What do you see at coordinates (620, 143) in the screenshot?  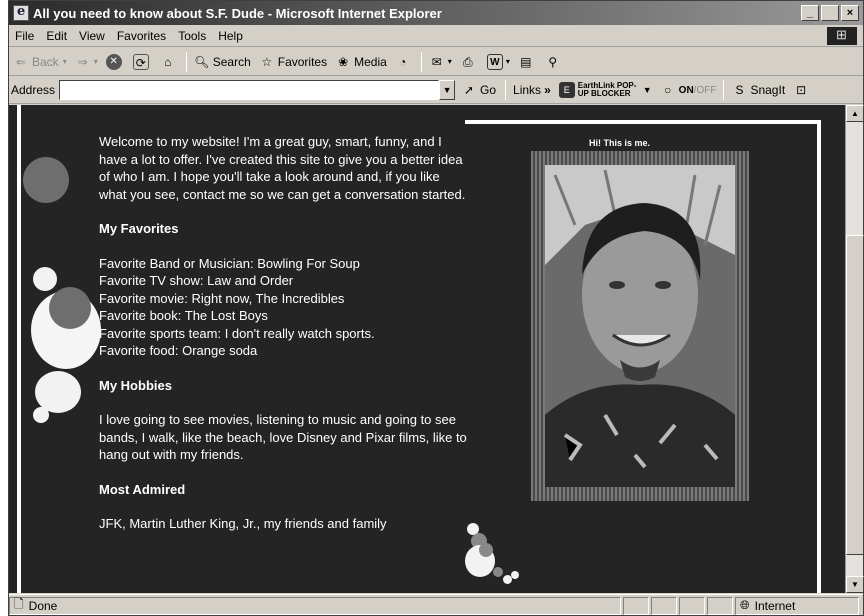 I see `photo-caption: Hi! This is me.` at bounding box center [620, 143].